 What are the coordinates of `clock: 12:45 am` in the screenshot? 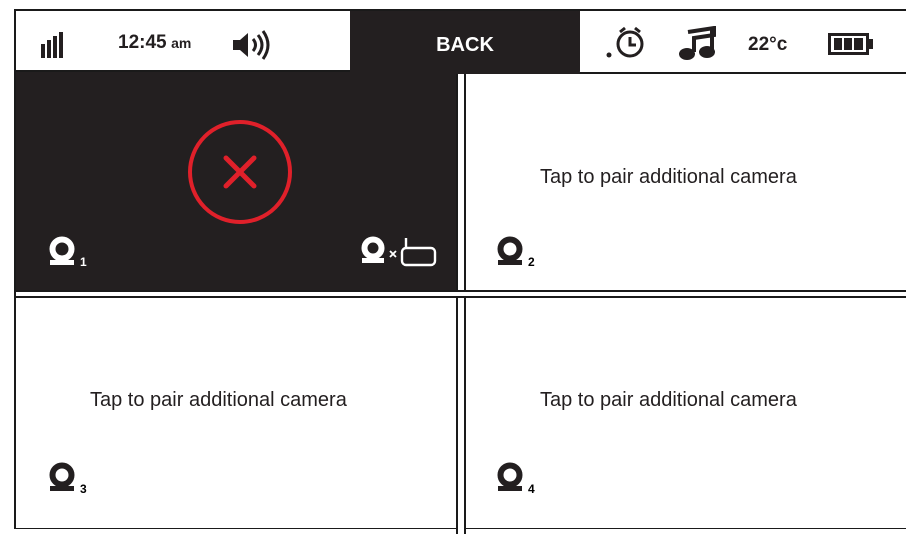 It's located at (154, 43).